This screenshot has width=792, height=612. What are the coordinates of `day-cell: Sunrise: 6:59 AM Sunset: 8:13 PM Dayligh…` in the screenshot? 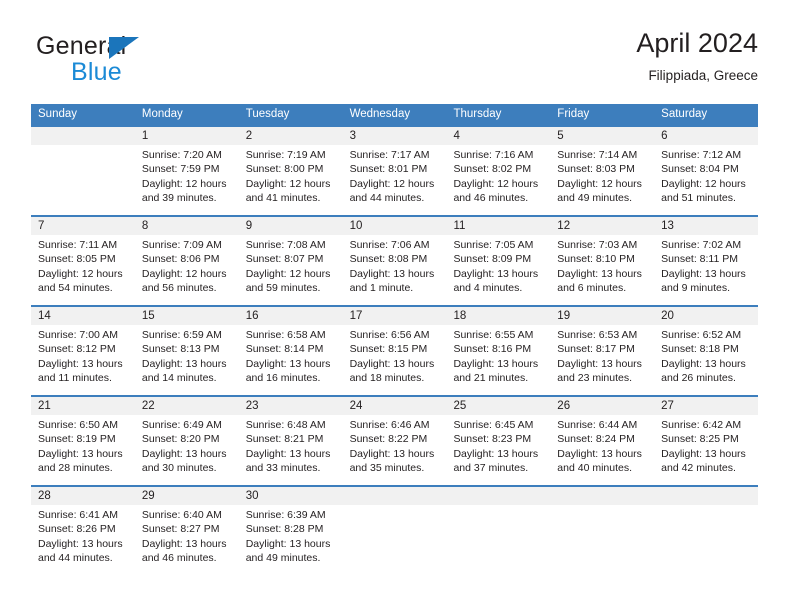 It's located at (187, 360).